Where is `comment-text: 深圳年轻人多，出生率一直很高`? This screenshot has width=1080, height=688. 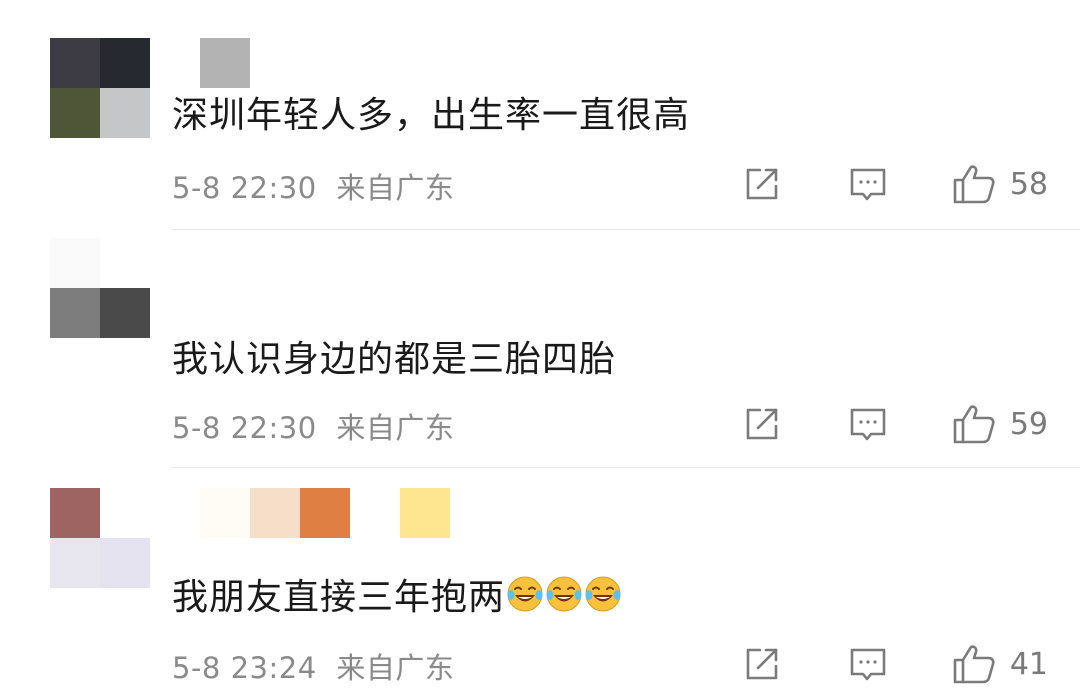
comment-text: 深圳年轻人多，出生率一直很高 is located at coordinates (431, 115).